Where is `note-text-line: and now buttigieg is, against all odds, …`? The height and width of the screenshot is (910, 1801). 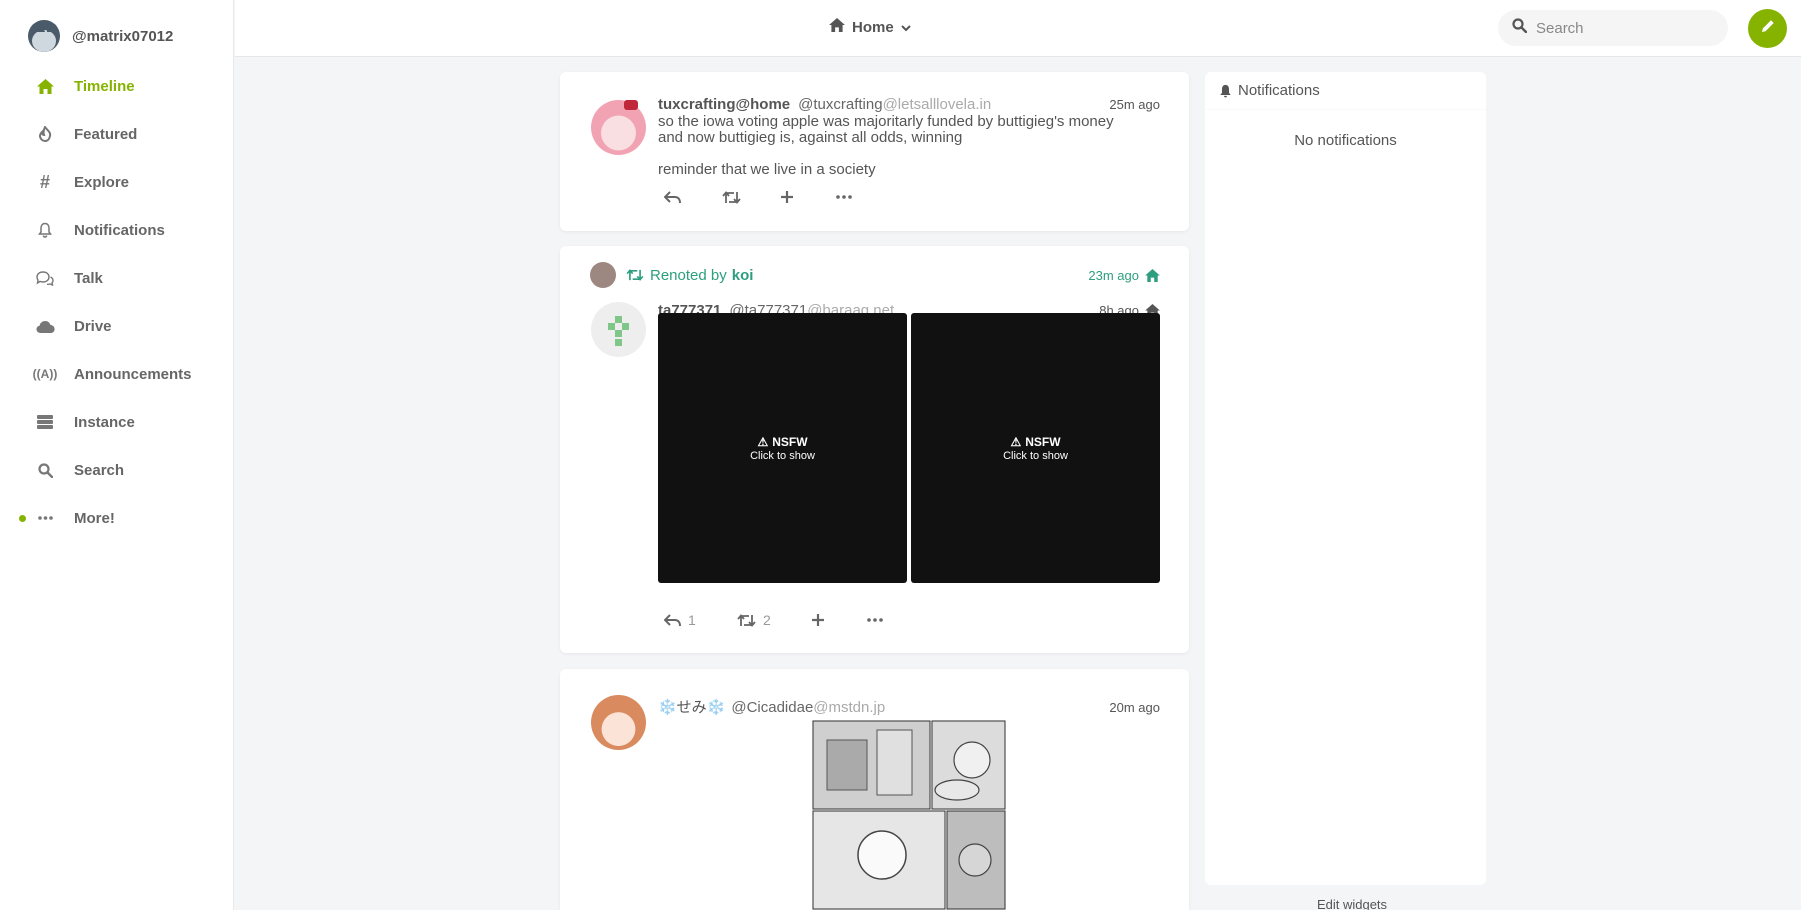 note-text-line: and now buttigieg is, against all odds, … is located at coordinates (810, 137).